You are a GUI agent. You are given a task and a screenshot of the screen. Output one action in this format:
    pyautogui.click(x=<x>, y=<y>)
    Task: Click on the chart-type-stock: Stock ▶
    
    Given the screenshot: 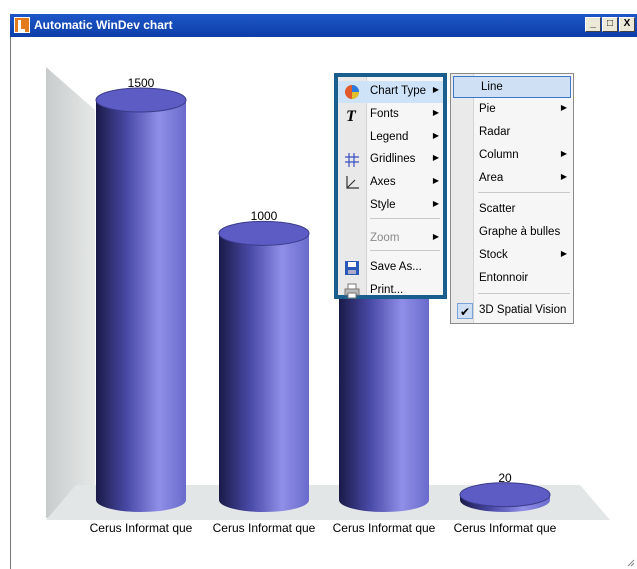 What is the action you would take?
    pyautogui.click(x=512, y=256)
    